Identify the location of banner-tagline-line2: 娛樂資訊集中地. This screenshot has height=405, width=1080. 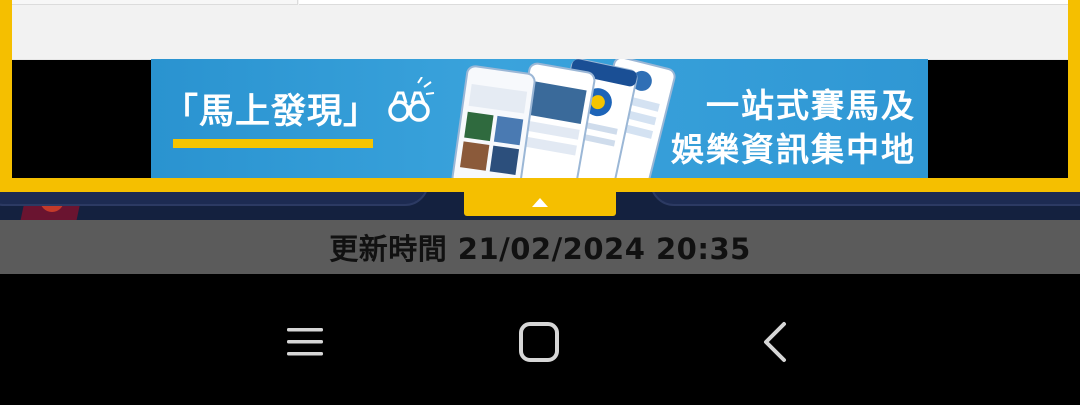
(793, 149).